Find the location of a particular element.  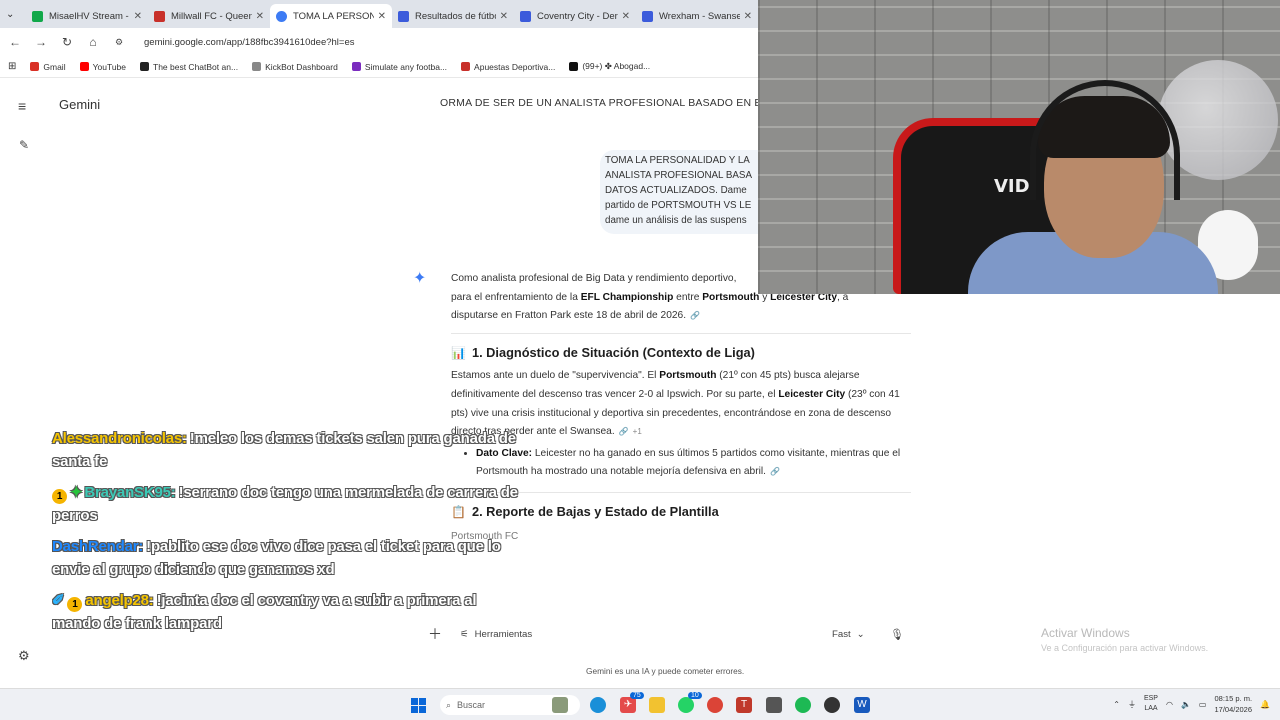

tab-coventry: Coventry City - Derb ✕ is located at coordinates (575, 16).